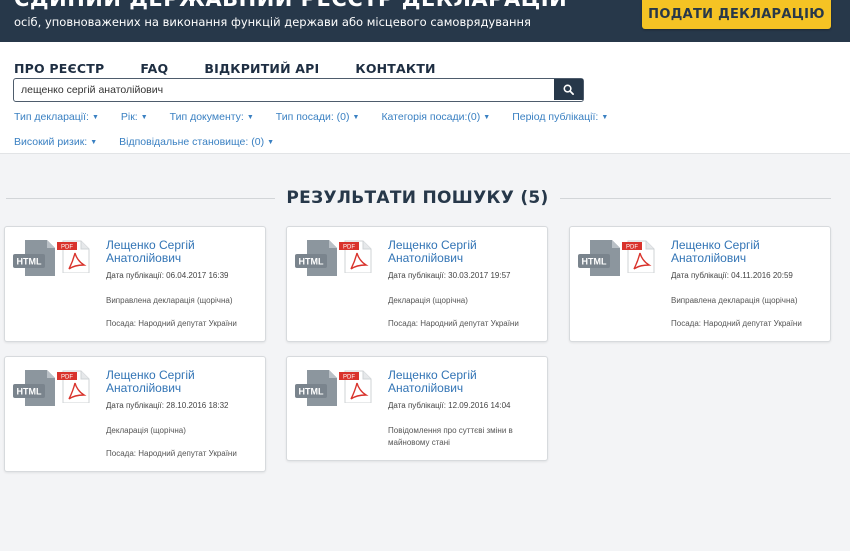 The height and width of the screenshot is (551, 850). What do you see at coordinates (555, 117) in the screenshot?
I see `filter-label: Період публікації:` at bounding box center [555, 117].